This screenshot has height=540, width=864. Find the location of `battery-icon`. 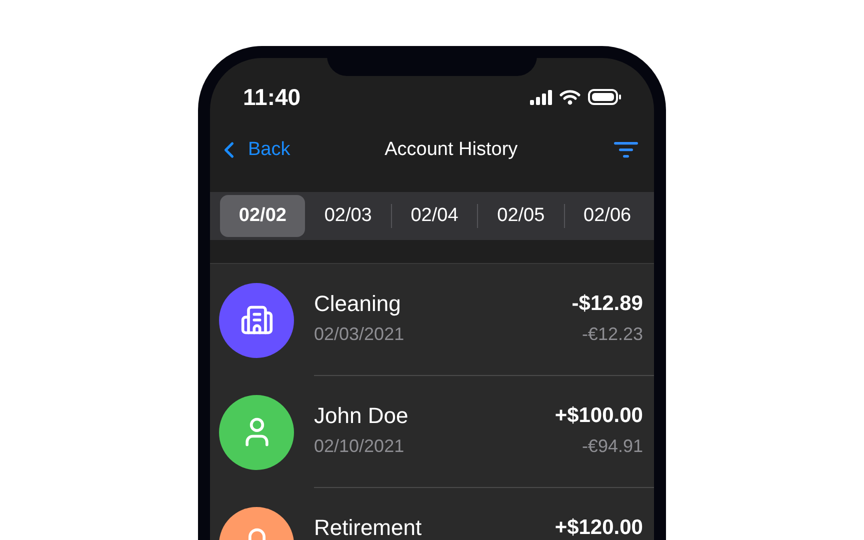

battery-icon is located at coordinates (605, 97).